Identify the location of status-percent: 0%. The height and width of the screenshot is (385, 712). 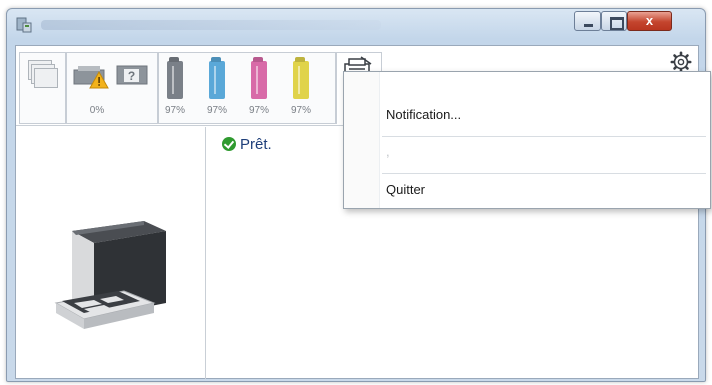
(97, 110).